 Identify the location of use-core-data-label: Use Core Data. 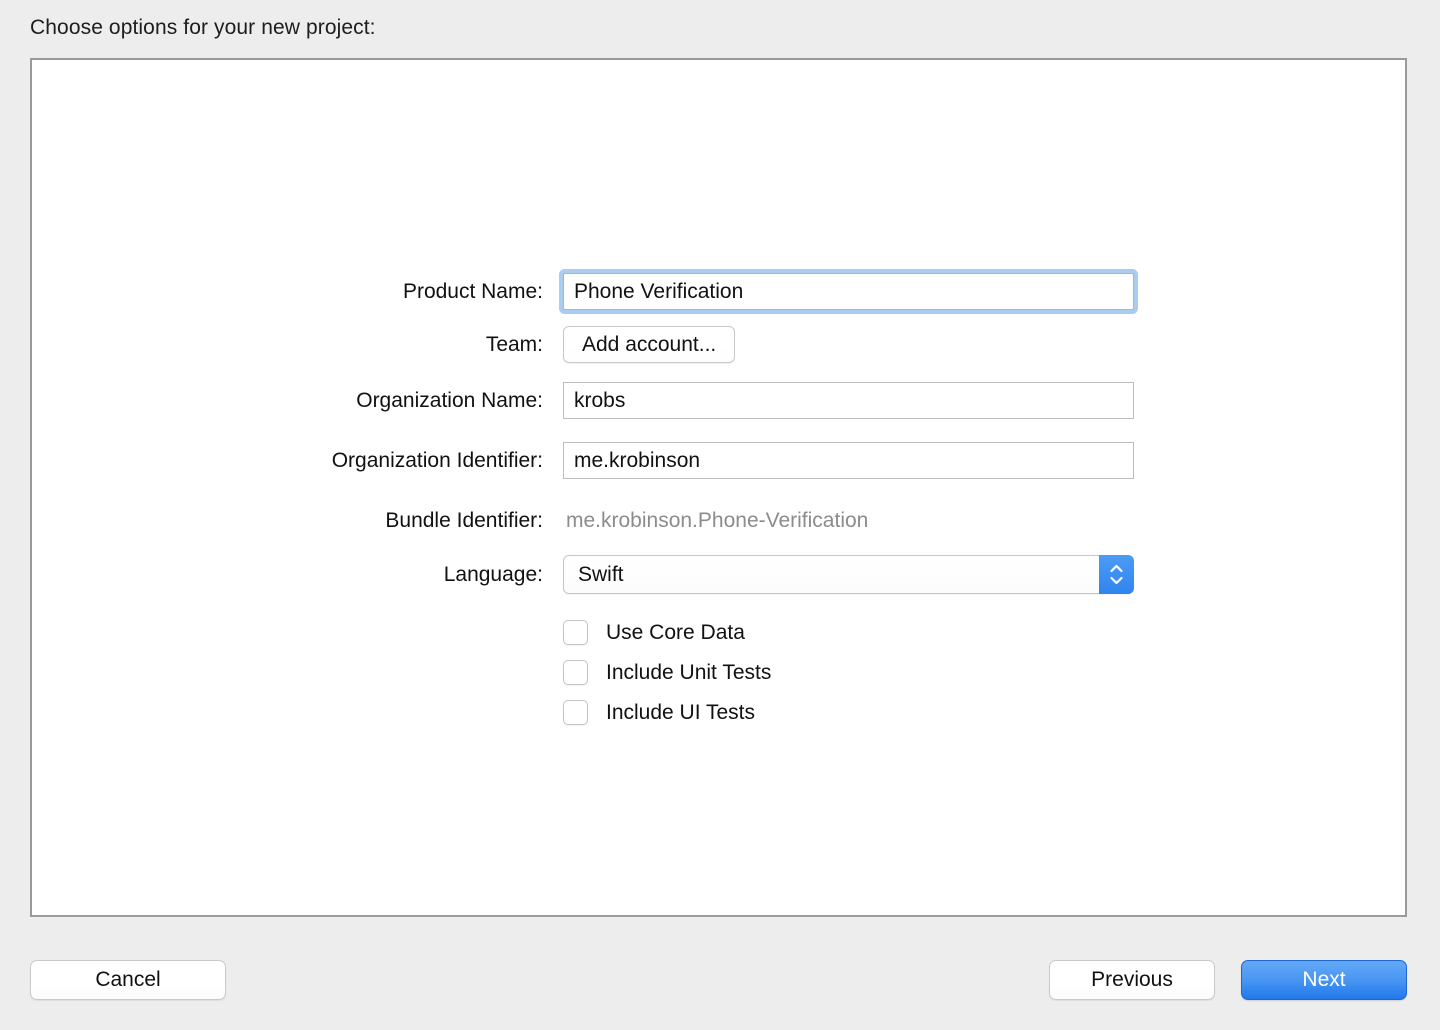
(675, 632).